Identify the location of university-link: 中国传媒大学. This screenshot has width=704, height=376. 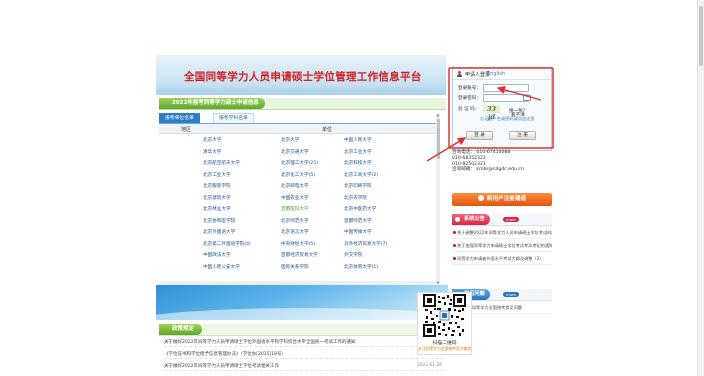
(358, 232).